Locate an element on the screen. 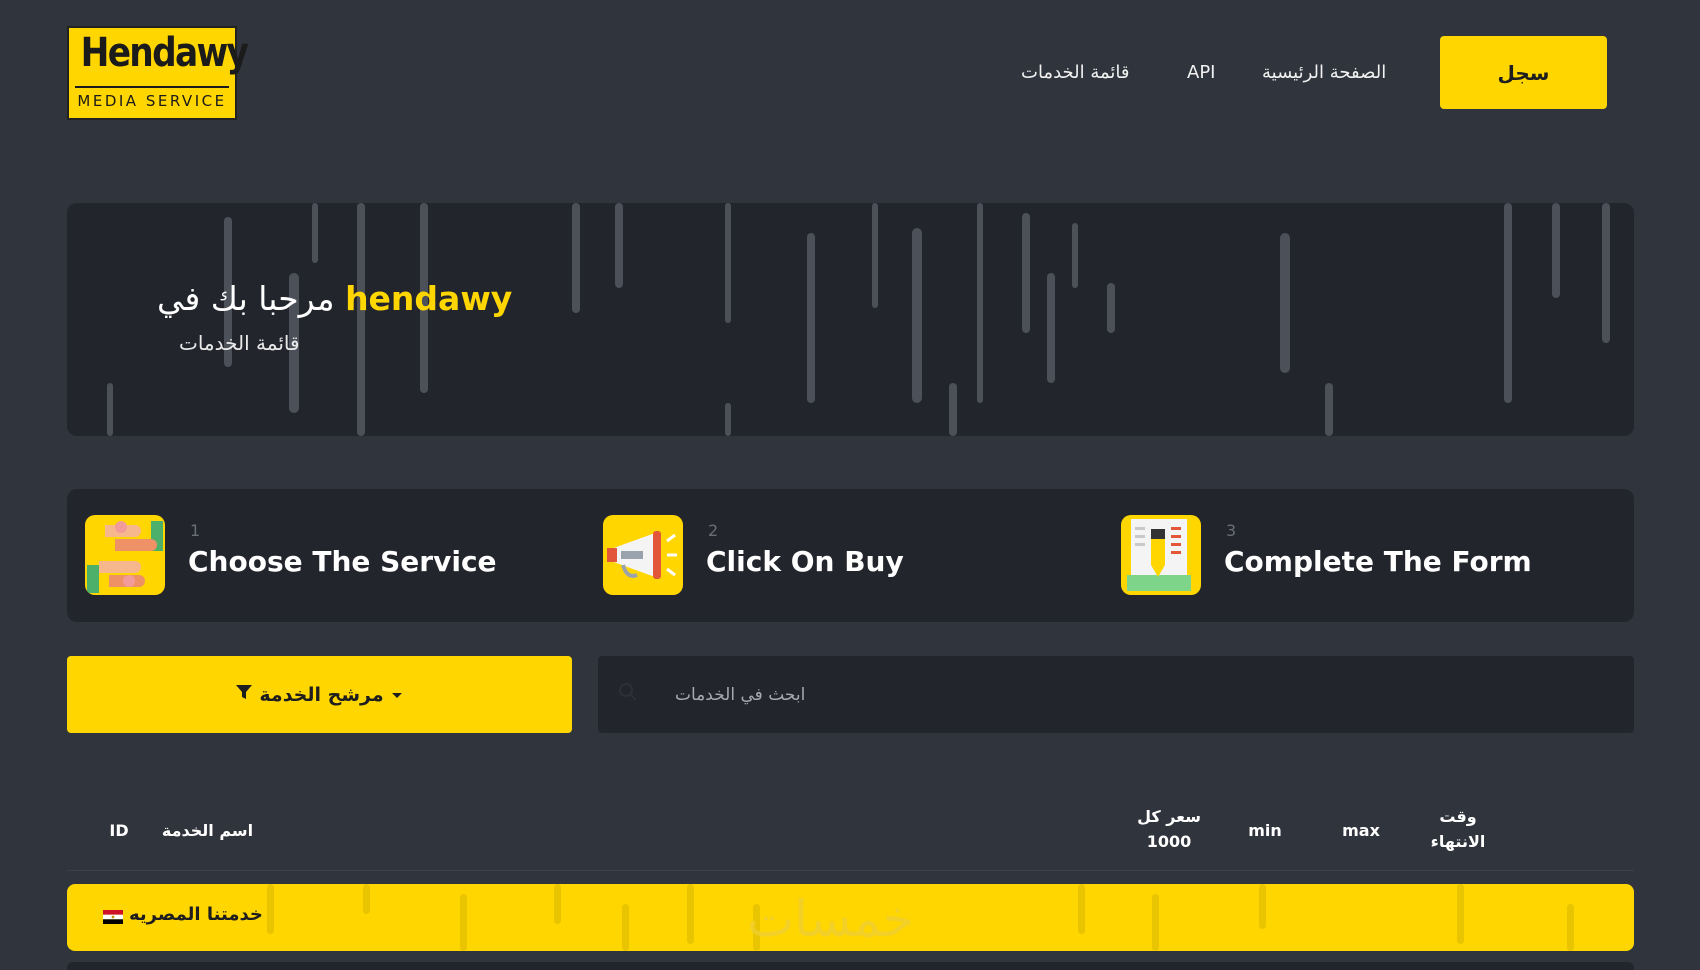 This screenshot has height=970, width=1700. step-1: 1 Choose The Service is located at coordinates (317, 556).